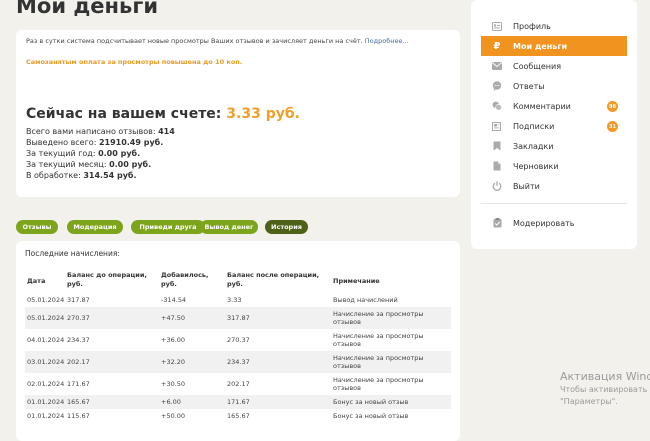 This screenshot has width=650, height=441. I want to click on activation-title: Активация Windows, so click(605, 376).